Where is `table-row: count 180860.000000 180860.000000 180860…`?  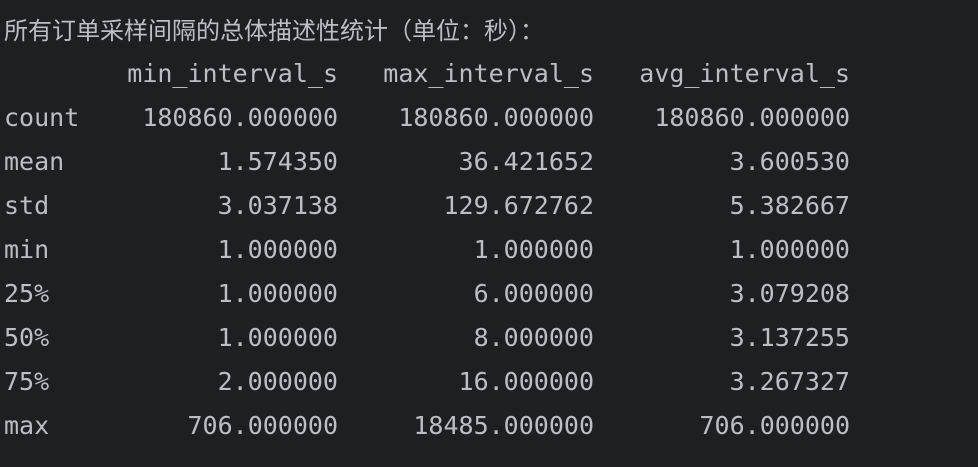 table-row: count 180860.000000 180860.000000 180860… is located at coordinates (489, 118).